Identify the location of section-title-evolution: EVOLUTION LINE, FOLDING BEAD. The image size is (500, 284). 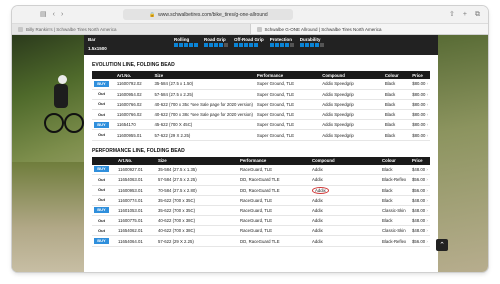
(133, 65).